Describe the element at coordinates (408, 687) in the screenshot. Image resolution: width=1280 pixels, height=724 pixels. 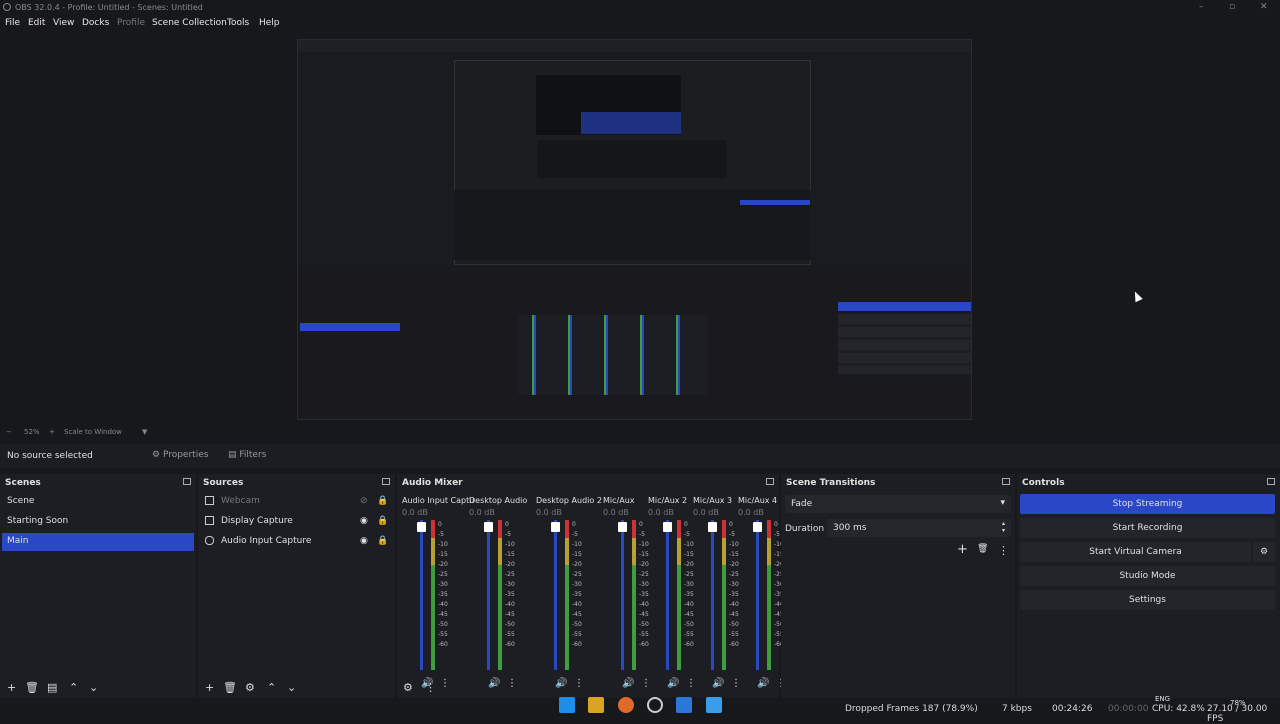
I see `mixer-settings-icon: ⚙` at that location.